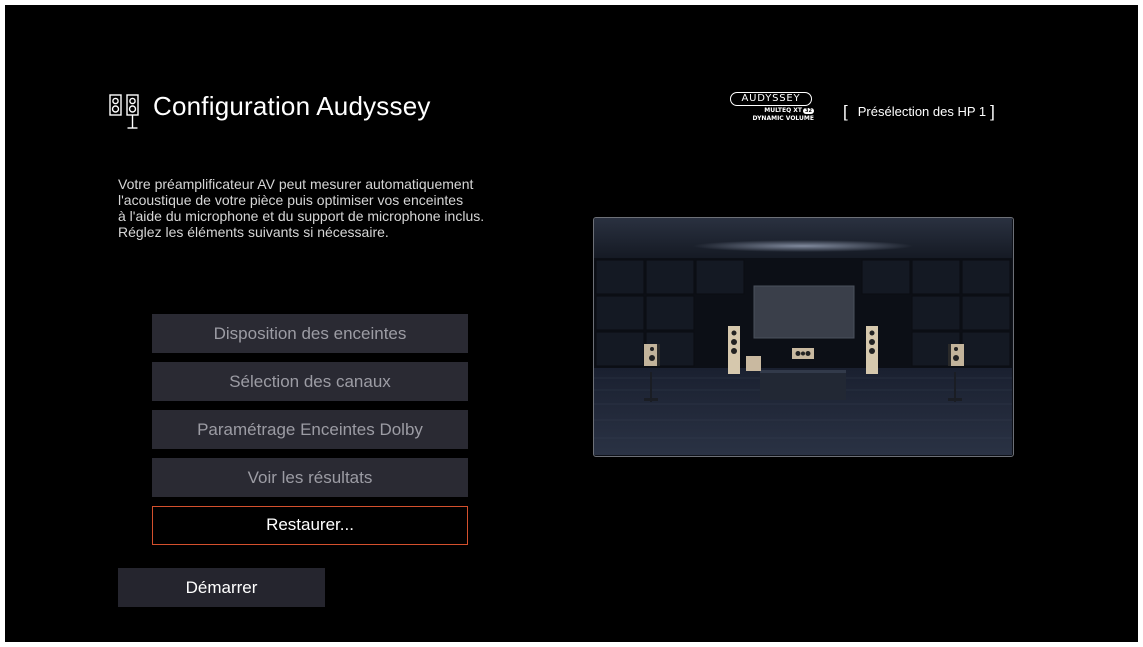  I want to click on bracket-left-icon: [, so click(845, 111).